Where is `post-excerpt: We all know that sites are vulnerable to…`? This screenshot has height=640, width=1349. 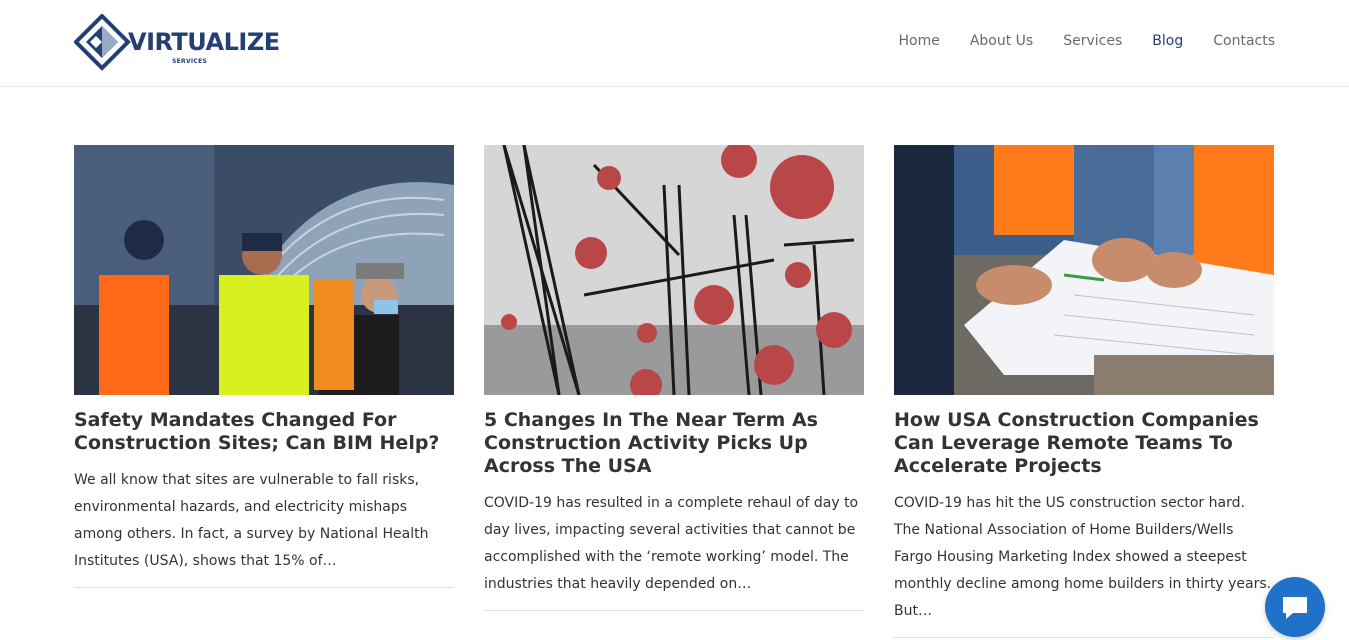
post-excerpt: We all know that sites are vulnerable to… is located at coordinates (251, 520).